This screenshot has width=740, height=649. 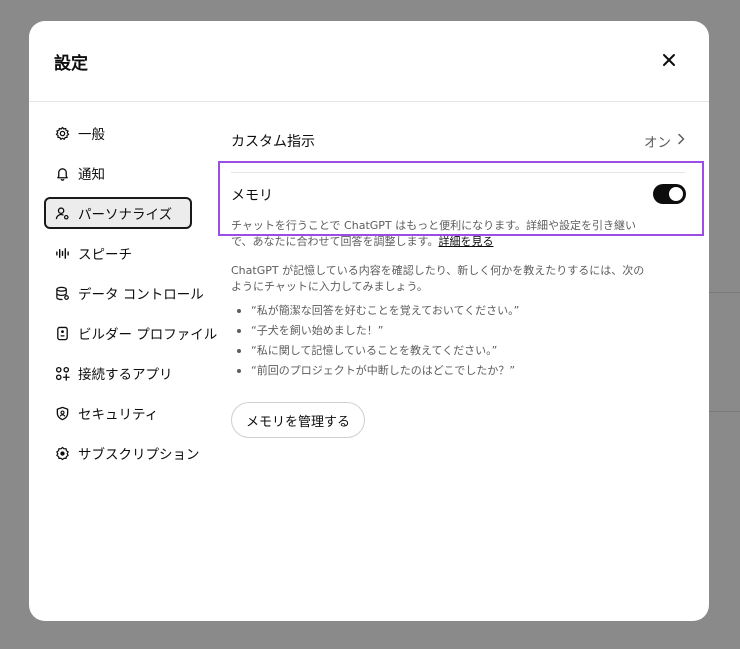 What do you see at coordinates (62, 133) in the screenshot?
I see `gear-icon` at bounding box center [62, 133].